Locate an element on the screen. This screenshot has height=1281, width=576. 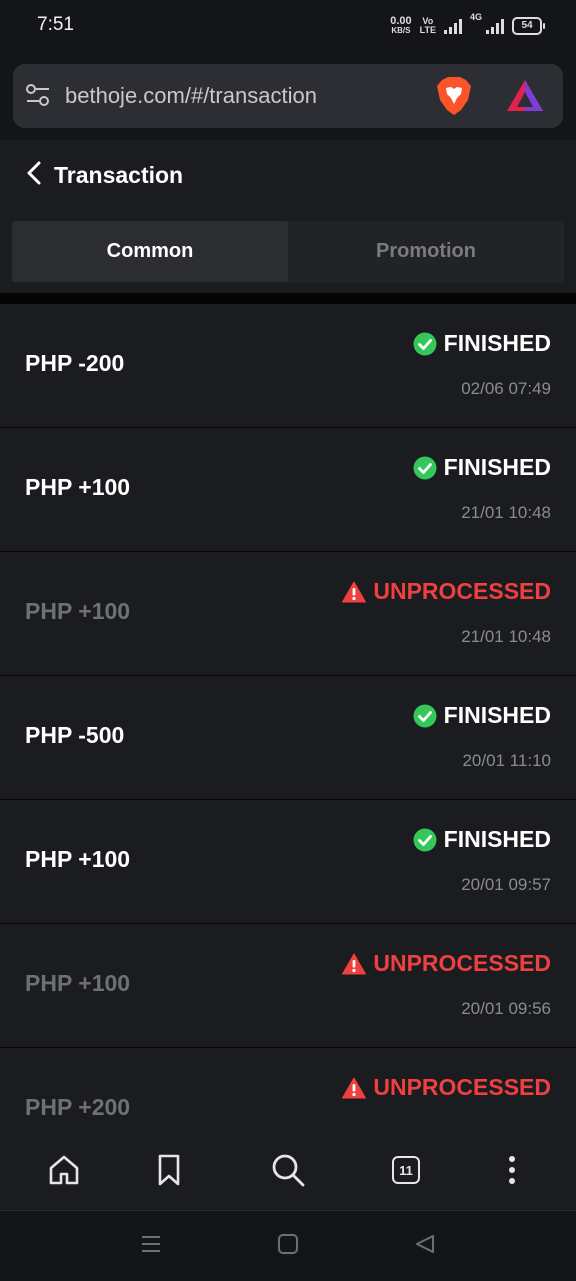
search-icon is located at coordinates (288, 1170).